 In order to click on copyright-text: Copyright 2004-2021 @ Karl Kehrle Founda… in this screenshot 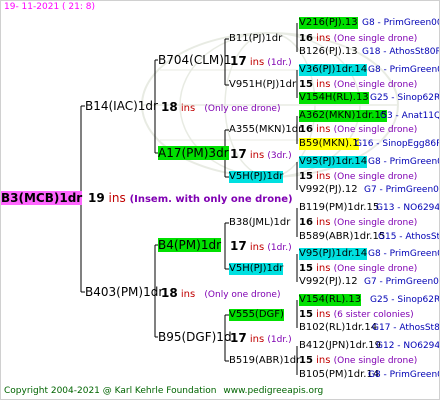, I will do `click(110, 391)`.